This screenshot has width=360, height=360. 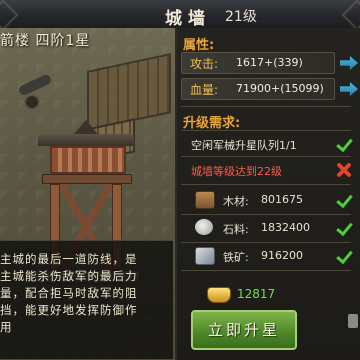 I want to click on requirement-queue: 空闲军械升星队列1/1, so click(x=269, y=145).